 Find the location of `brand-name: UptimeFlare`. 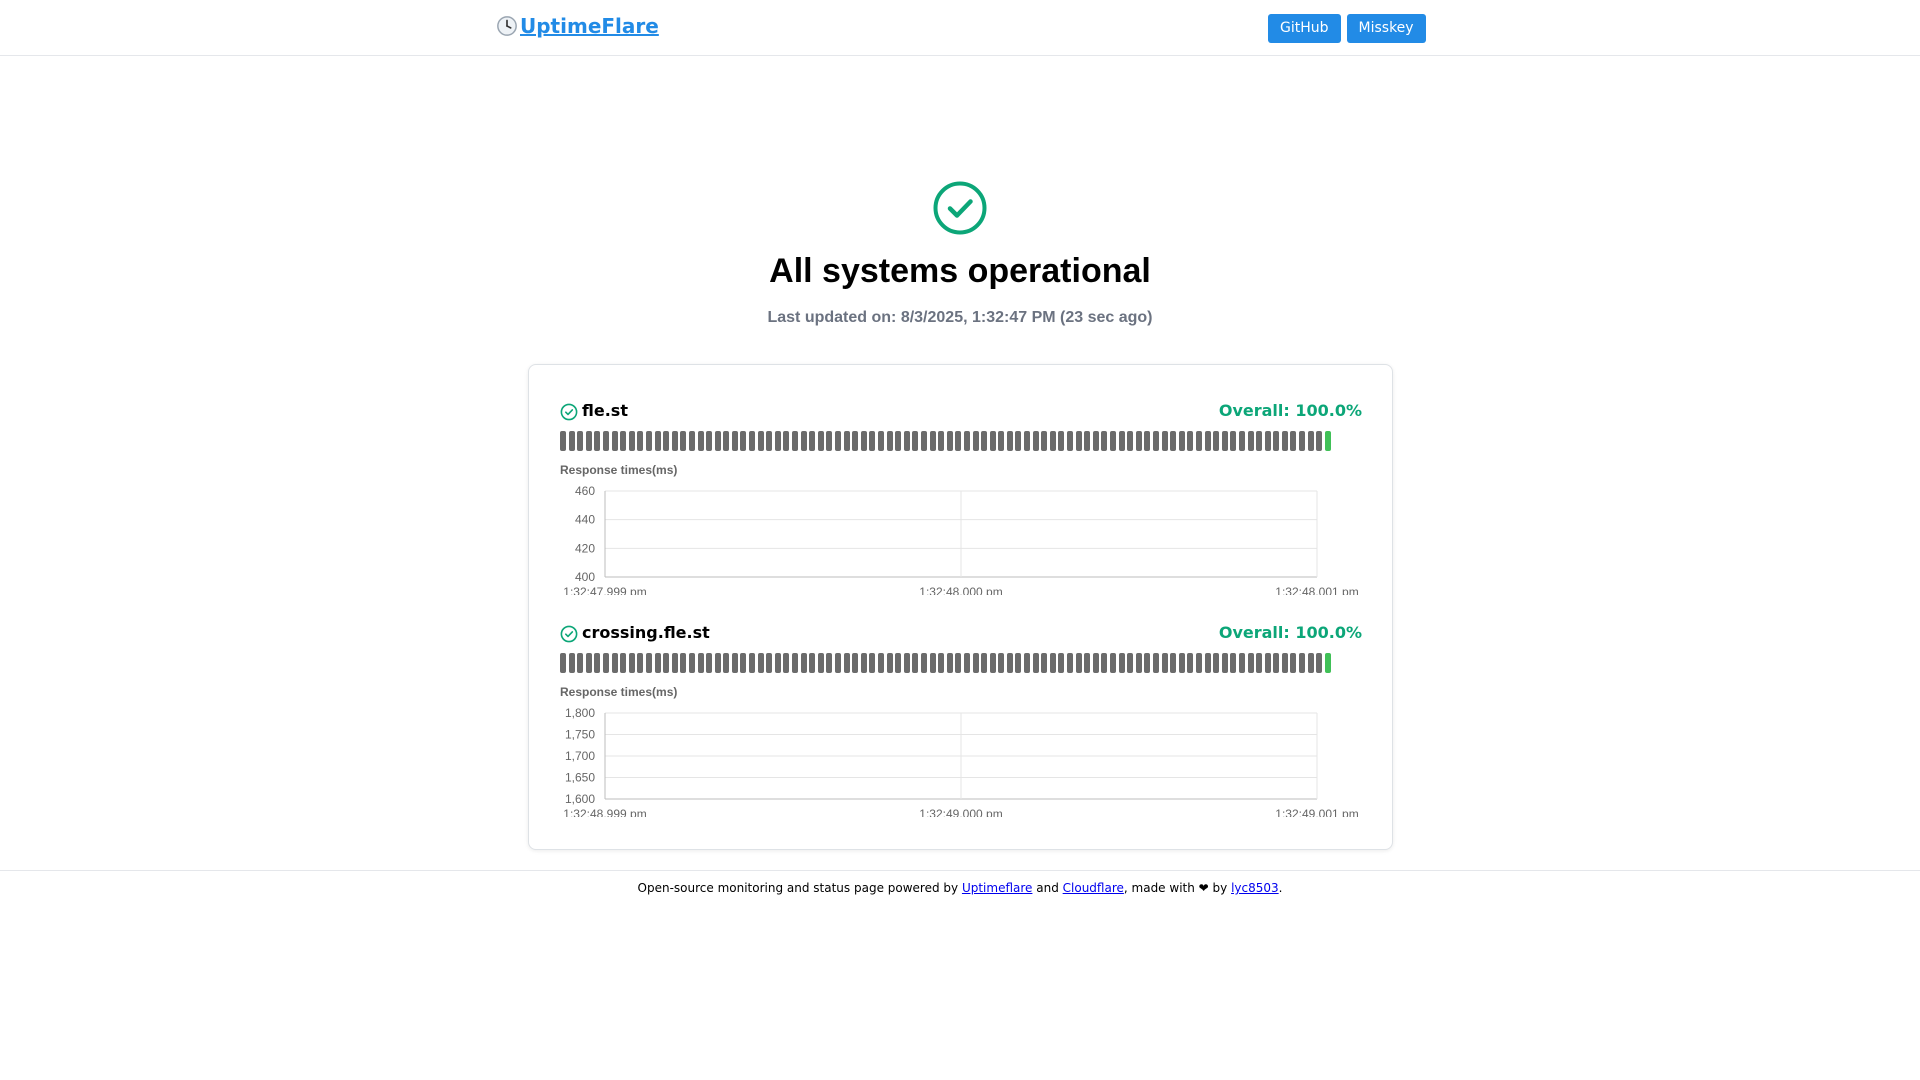

brand-name: UptimeFlare is located at coordinates (589, 26).